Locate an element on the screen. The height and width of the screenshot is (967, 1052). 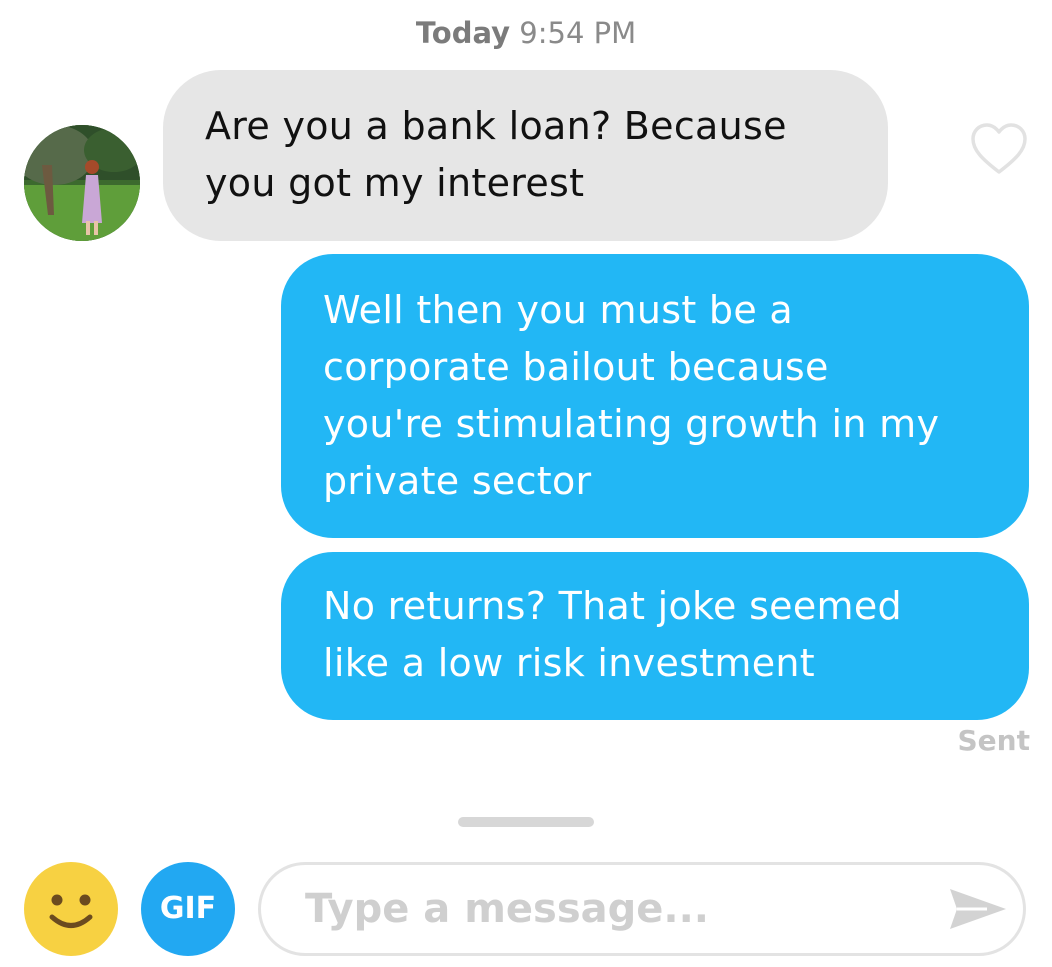
message-composer is located at coordinates (642, 909).